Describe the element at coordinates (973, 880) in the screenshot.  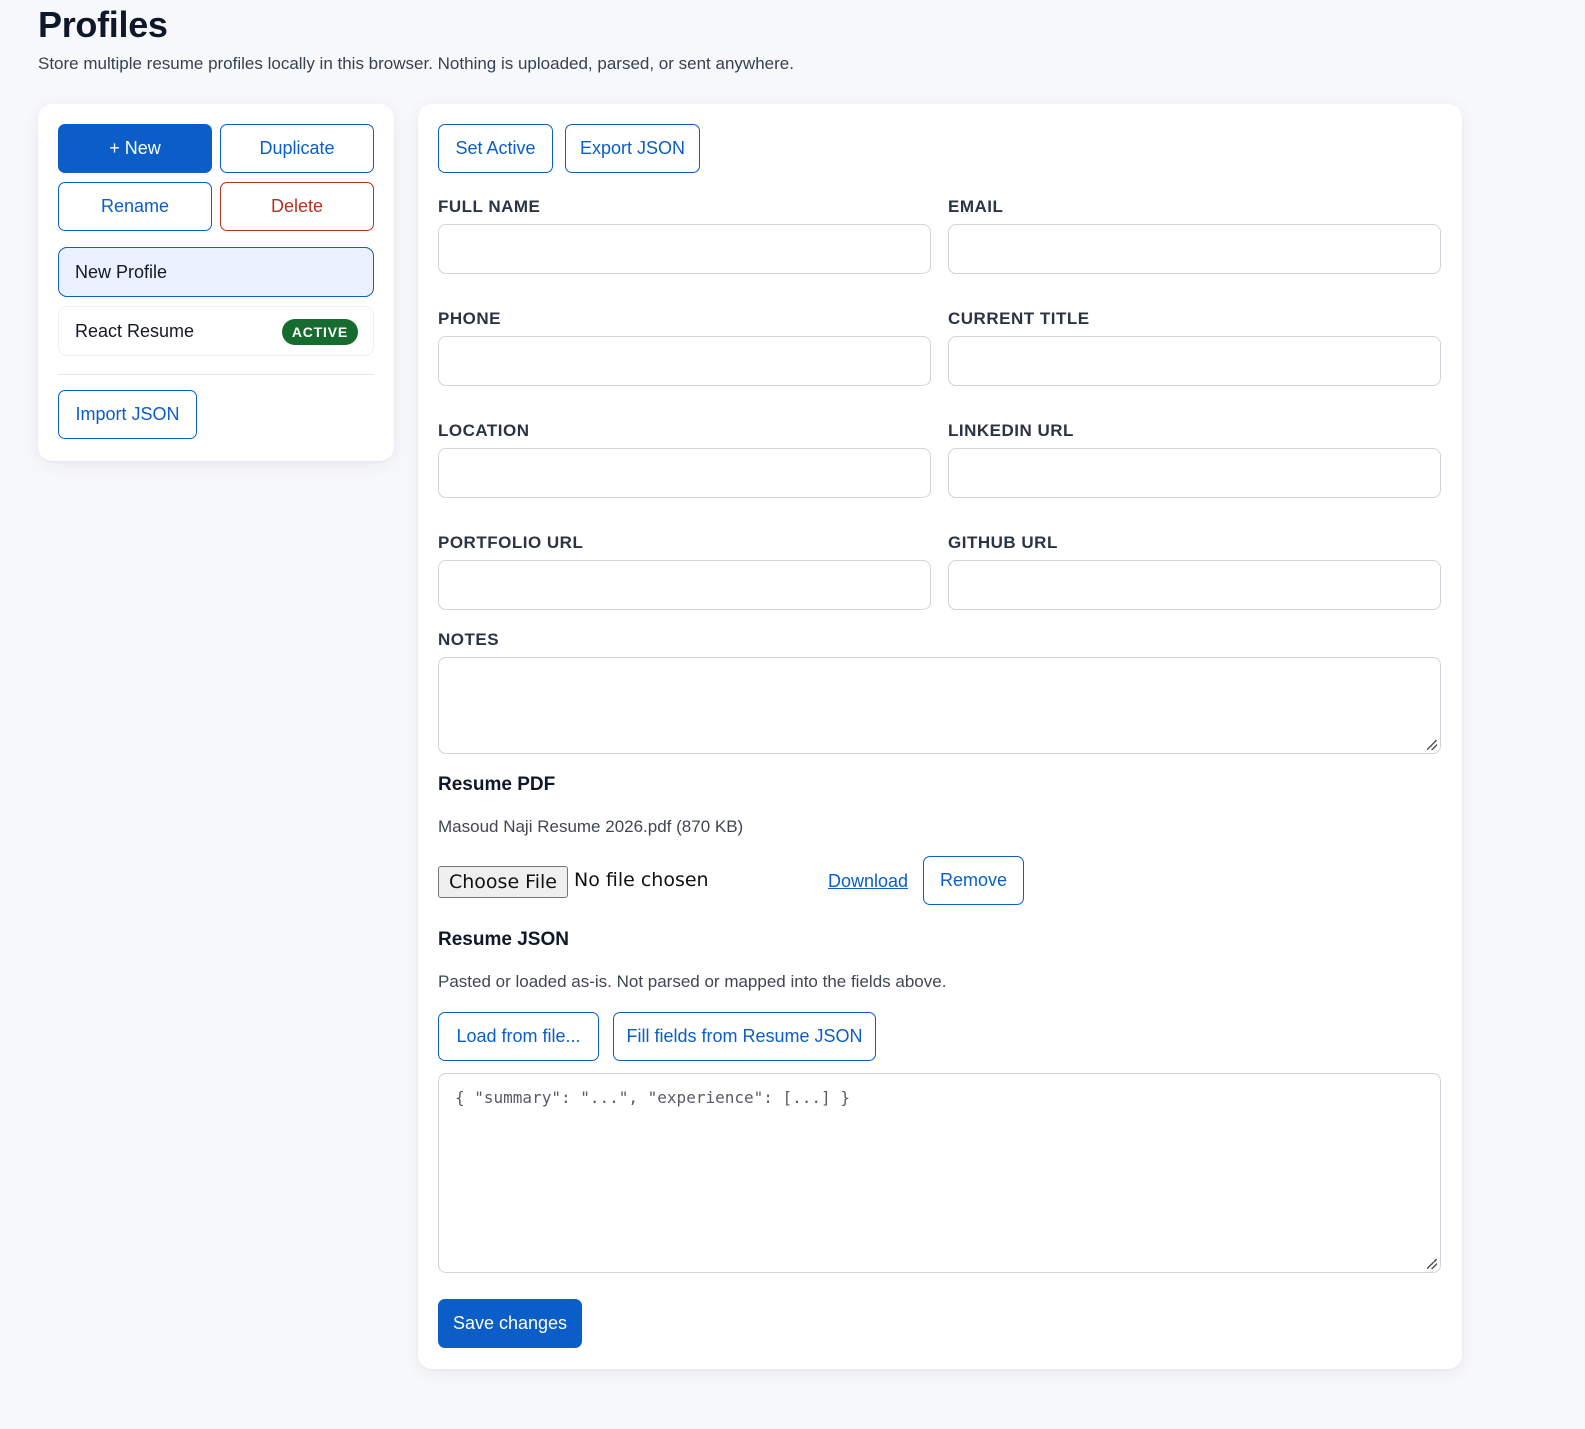
I see `remove-pdf-button: Remove` at that location.